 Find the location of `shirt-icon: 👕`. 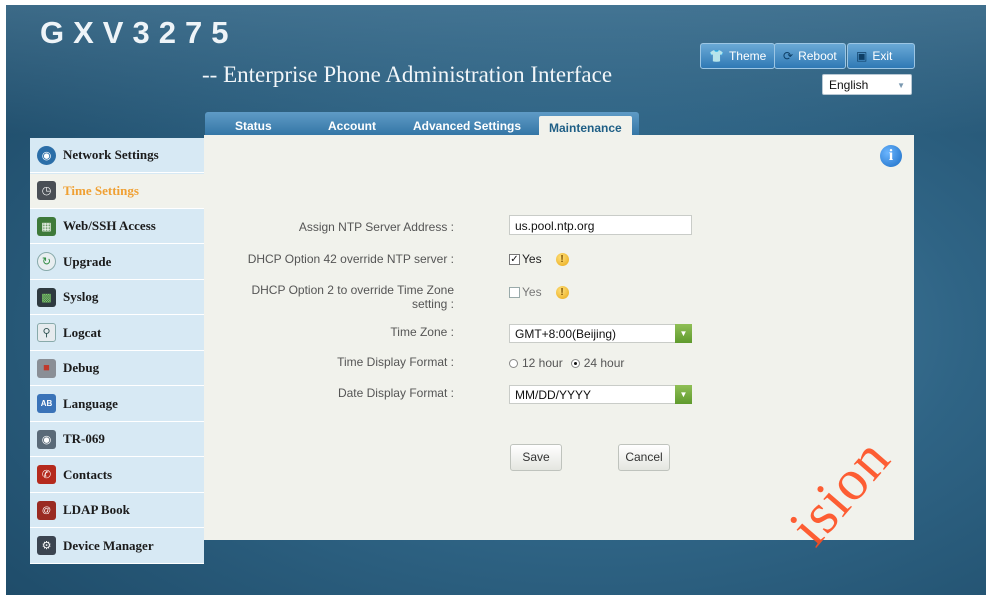

shirt-icon: 👕 is located at coordinates (716, 56).